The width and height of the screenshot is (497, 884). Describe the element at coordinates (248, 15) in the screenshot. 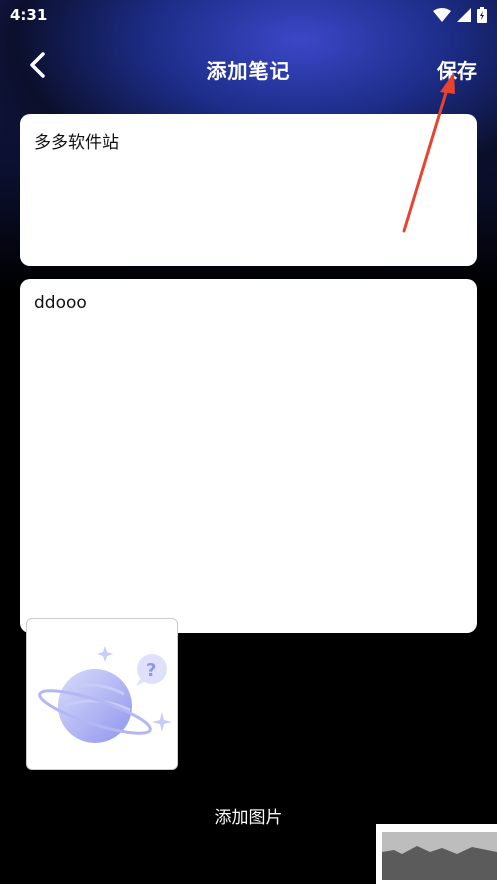

I see `status-bar: 4:31` at that location.